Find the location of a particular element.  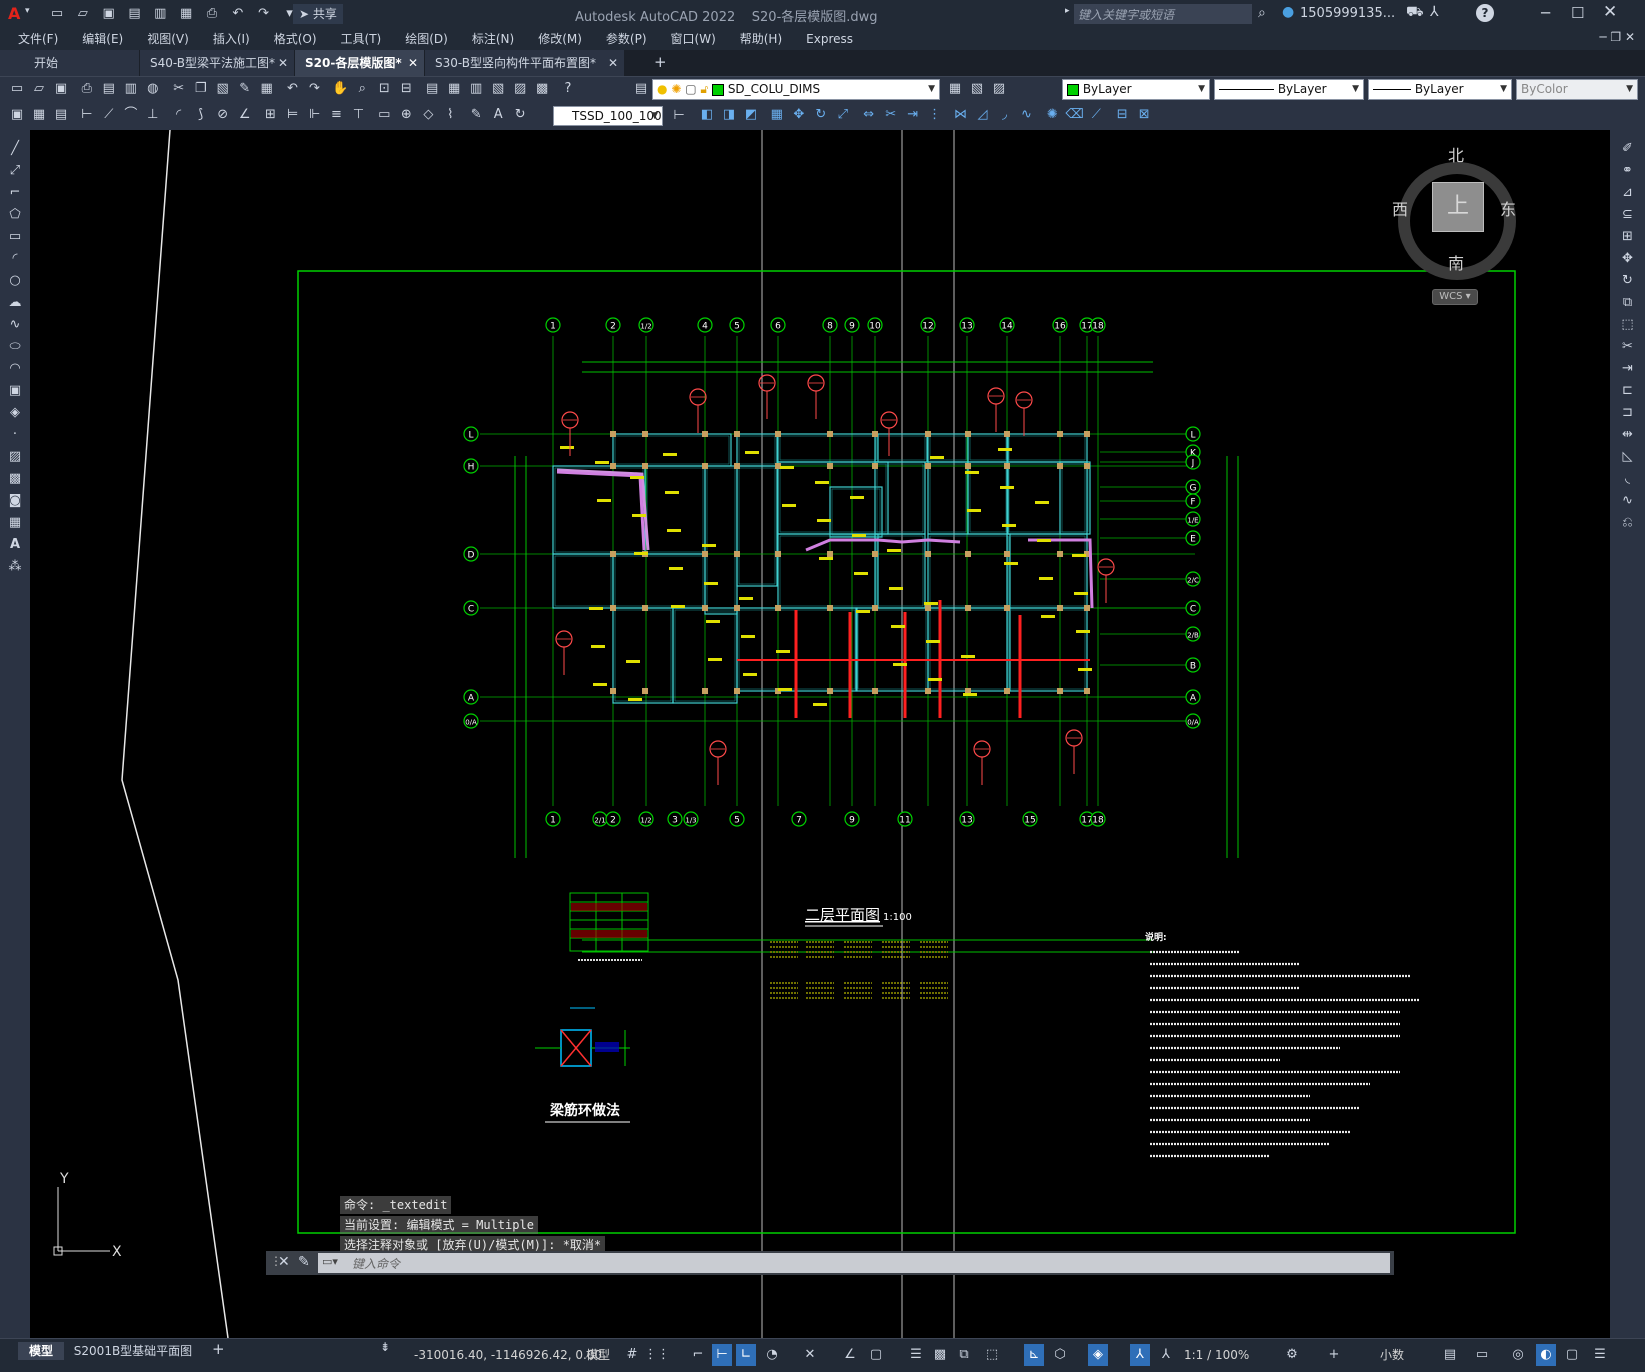

join-icon: ⋈ is located at coordinates (960, 115).